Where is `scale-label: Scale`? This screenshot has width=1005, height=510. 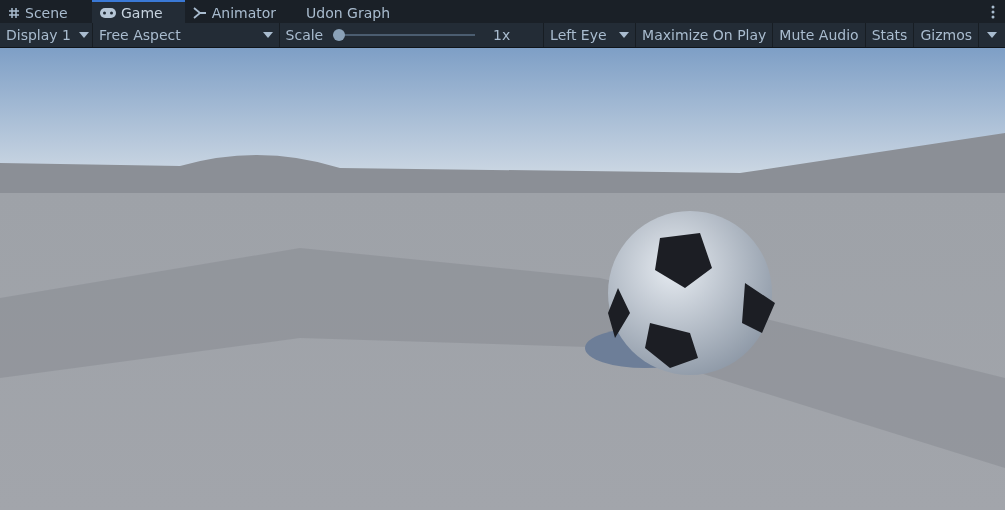 scale-label: Scale is located at coordinates (304, 35).